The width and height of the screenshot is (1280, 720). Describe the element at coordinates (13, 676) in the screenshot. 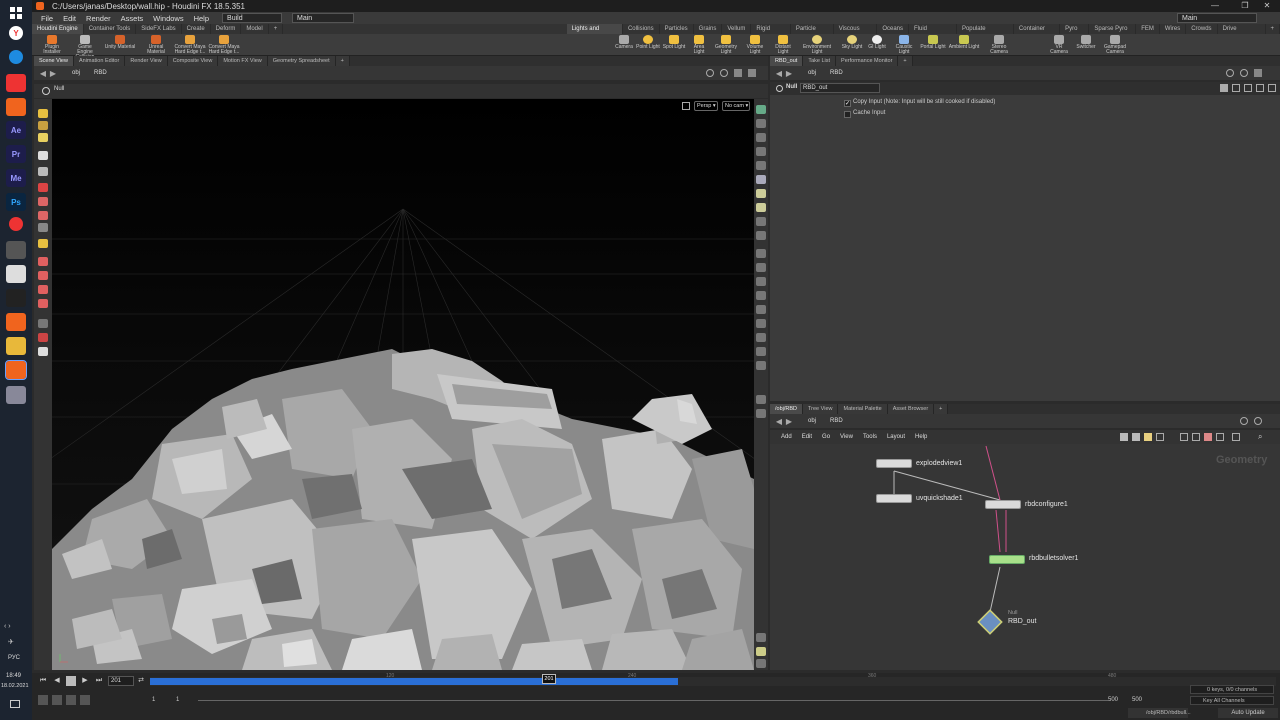

I see `clock-time: 18:49` at that location.